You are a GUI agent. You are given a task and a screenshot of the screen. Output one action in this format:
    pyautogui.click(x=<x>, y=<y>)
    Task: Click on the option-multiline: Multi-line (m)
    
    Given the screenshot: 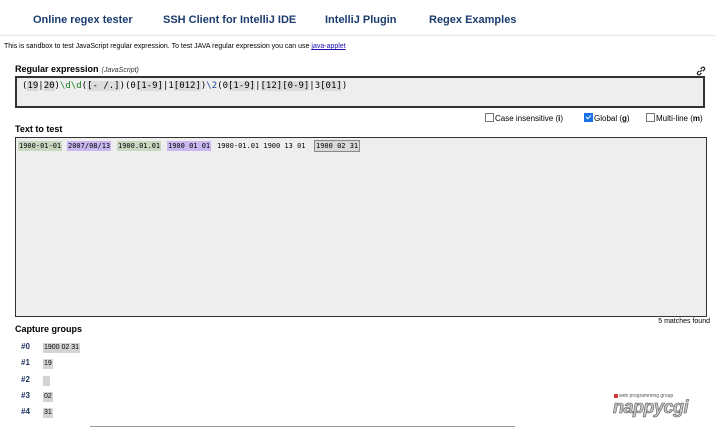 What is the action you would take?
    pyautogui.click(x=674, y=119)
    